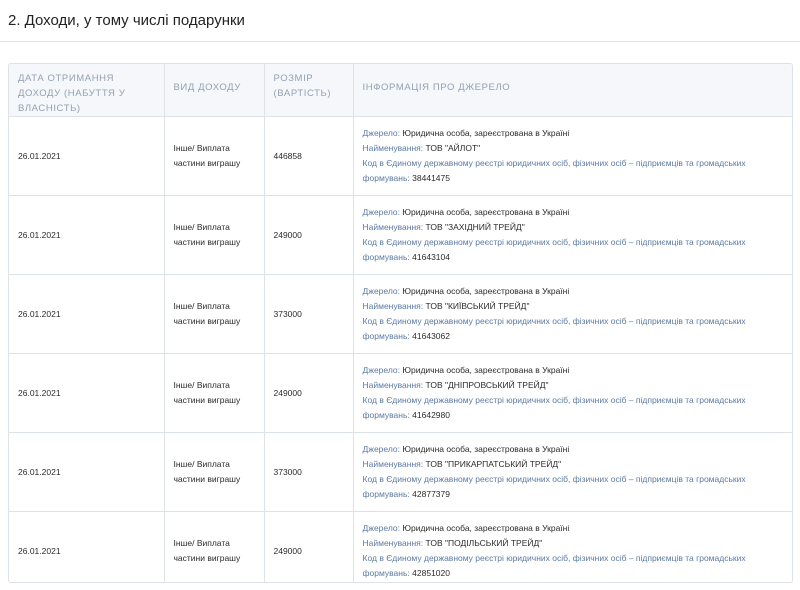 The height and width of the screenshot is (590, 800). I want to click on name-line: Найменування: ТОВ "ПРИКАРПАТСЬКИЙ ТРЕЙД", so click(573, 464).